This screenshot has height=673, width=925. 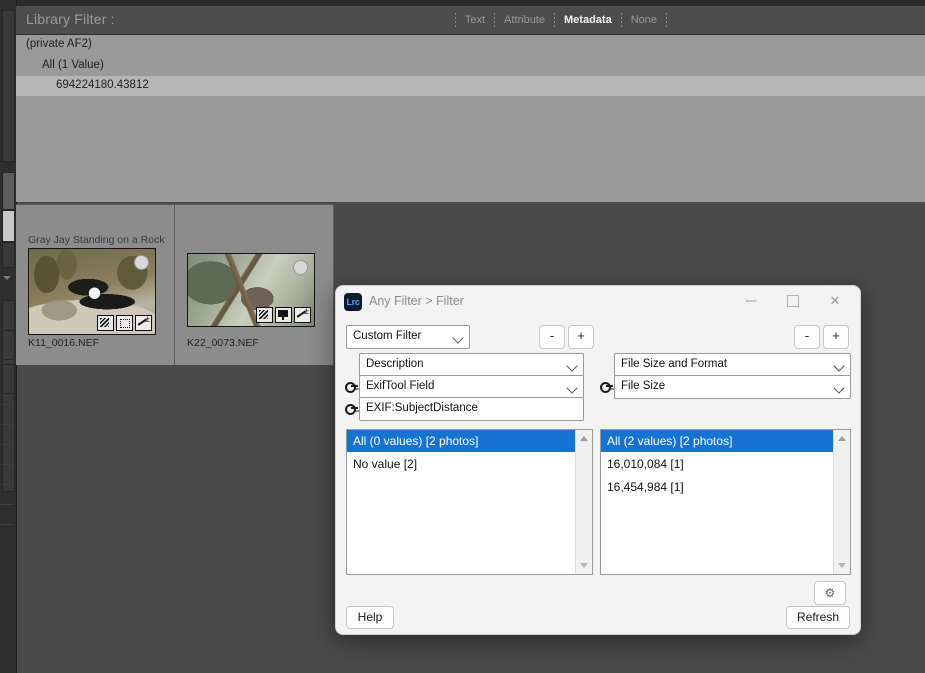 What do you see at coordinates (416, 301) in the screenshot?
I see `dialog-title: Any Filter > Filter` at bounding box center [416, 301].